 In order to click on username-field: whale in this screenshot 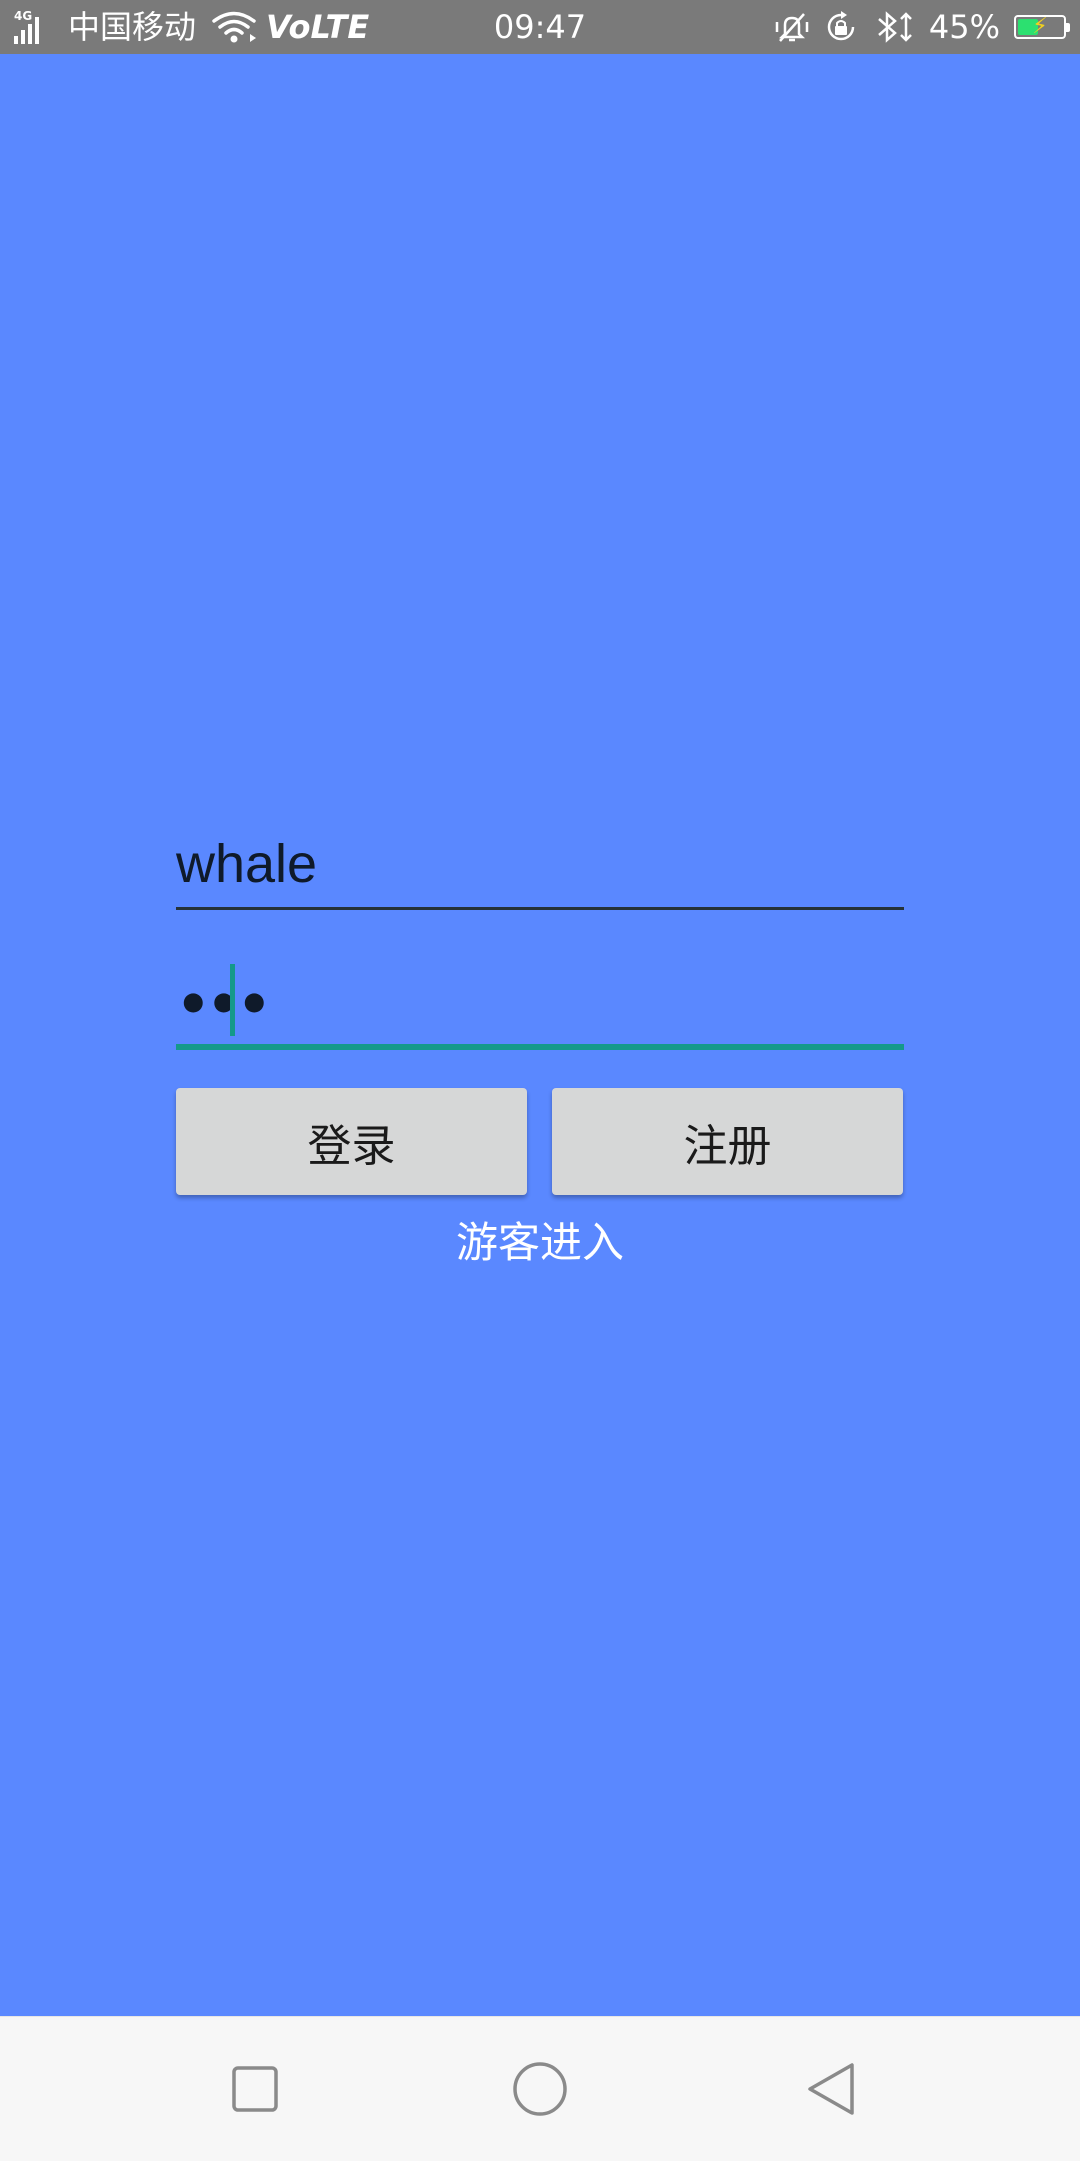, I will do `click(540, 868)`.